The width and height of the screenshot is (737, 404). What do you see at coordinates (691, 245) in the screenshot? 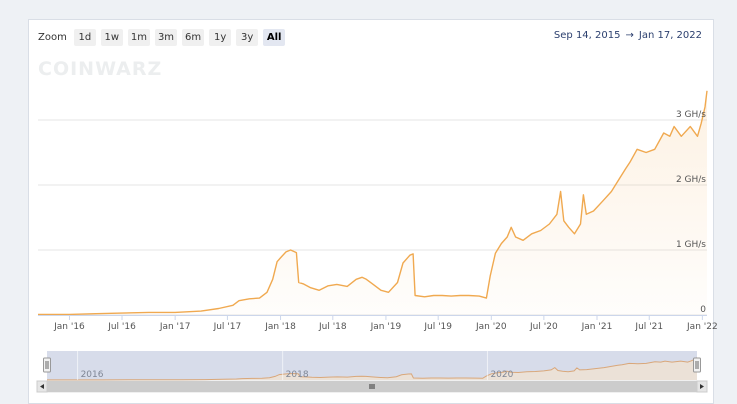
I see `y-tick-label: 1 GH/s` at bounding box center [691, 245].